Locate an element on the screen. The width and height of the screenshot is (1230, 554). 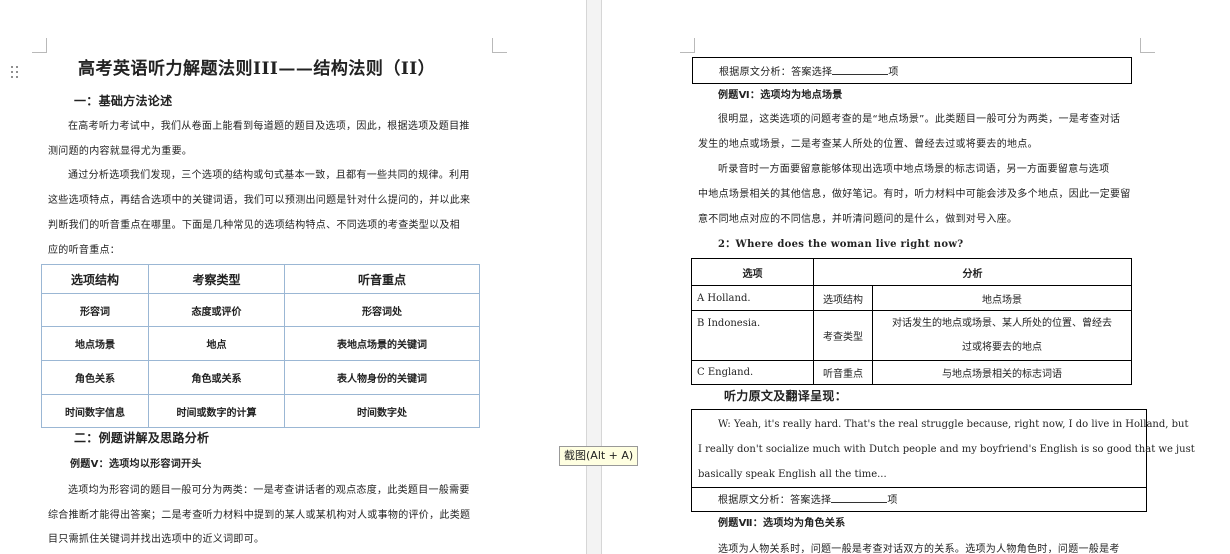
paragraph-line: 意不同地点对应的不同信息，并听清问题问的是什么，做到对号入座。 is located at coordinates (858, 219).